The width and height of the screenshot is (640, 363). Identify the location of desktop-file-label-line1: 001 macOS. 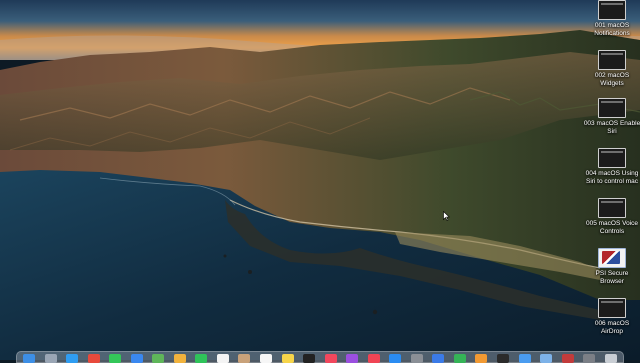
(612, 25).